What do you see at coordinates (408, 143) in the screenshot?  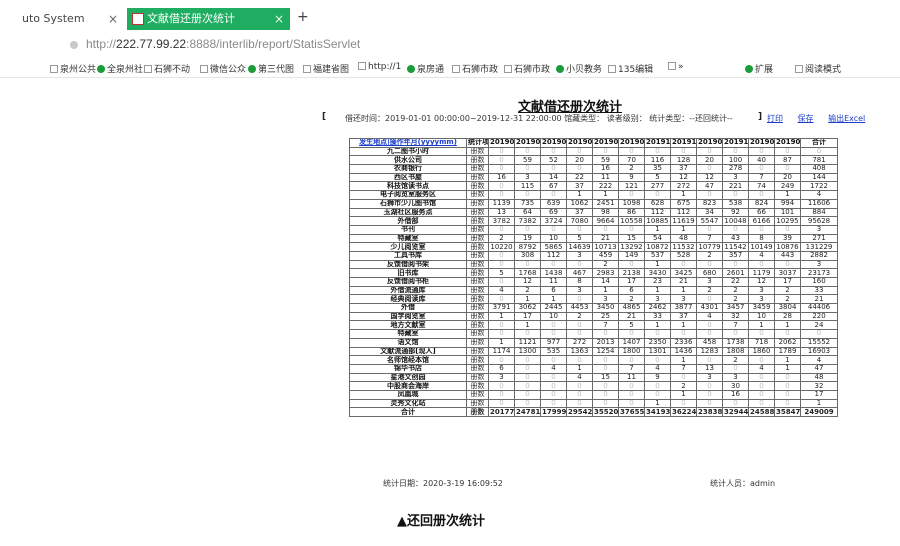 I see `header-location-month: 发生地点|操作年月(yyyymm)` at bounding box center [408, 143].